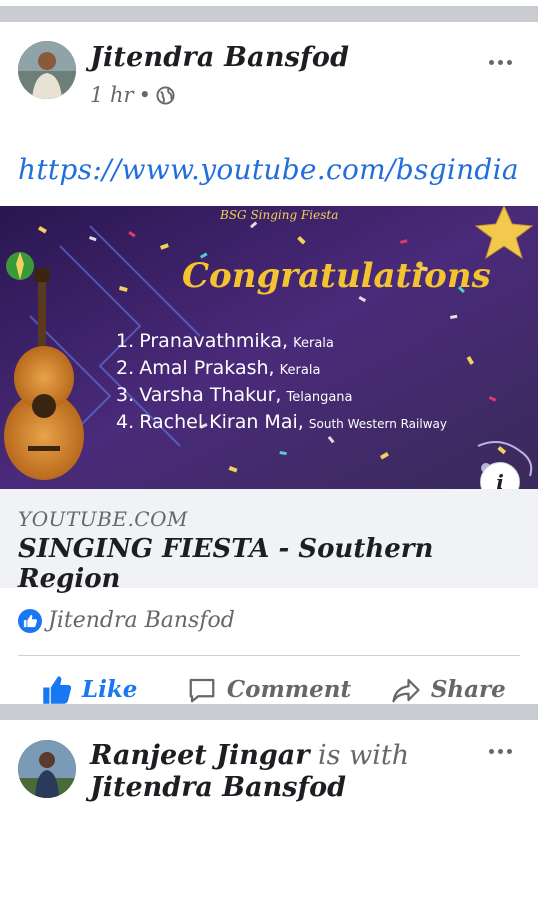  Describe the element at coordinates (269, 14) in the screenshot. I see `feed-separator` at that location.